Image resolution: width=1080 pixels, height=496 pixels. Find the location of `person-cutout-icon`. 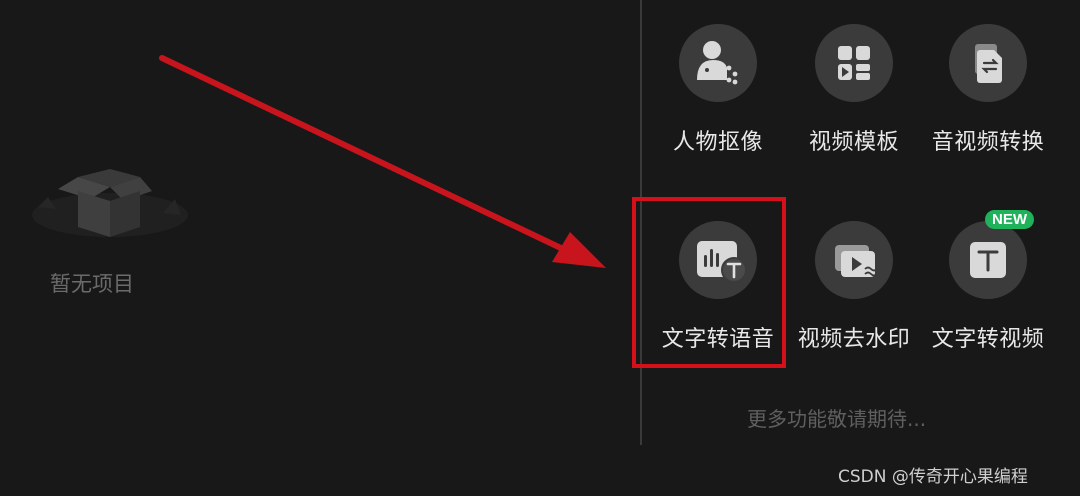

person-cutout-icon is located at coordinates (718, 63).